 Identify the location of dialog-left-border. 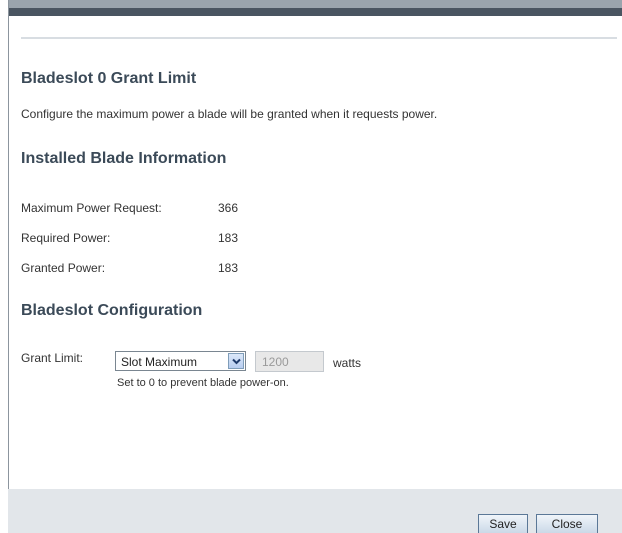
(8, 266).